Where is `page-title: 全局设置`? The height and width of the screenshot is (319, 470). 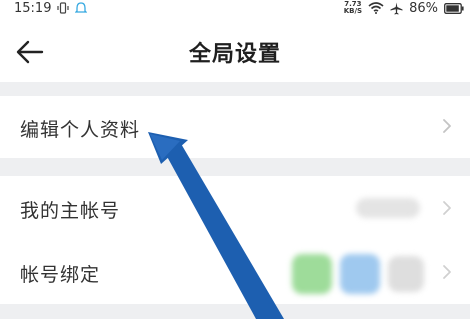 page-title: 全局设置 is located at coordinates (234, 54).